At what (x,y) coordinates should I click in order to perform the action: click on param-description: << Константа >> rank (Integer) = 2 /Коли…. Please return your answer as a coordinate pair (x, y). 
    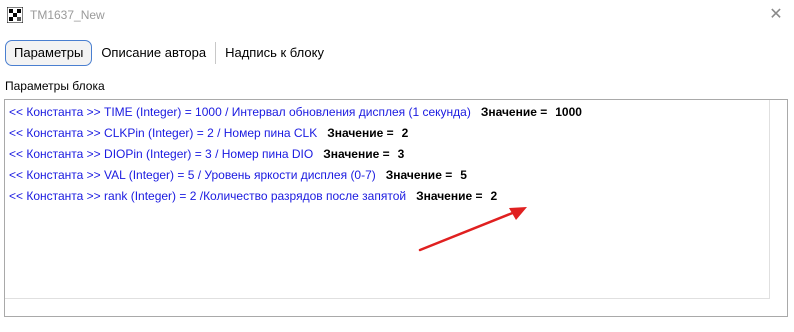
    Looking at the image, I should click on (208, 196).